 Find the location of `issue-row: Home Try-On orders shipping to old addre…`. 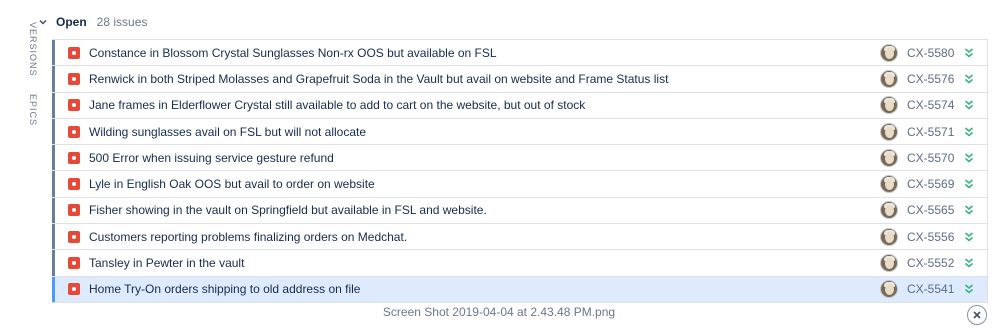

issue-row: Home Try-On orders shipping to old addre… is located at coordinates (520, 289).